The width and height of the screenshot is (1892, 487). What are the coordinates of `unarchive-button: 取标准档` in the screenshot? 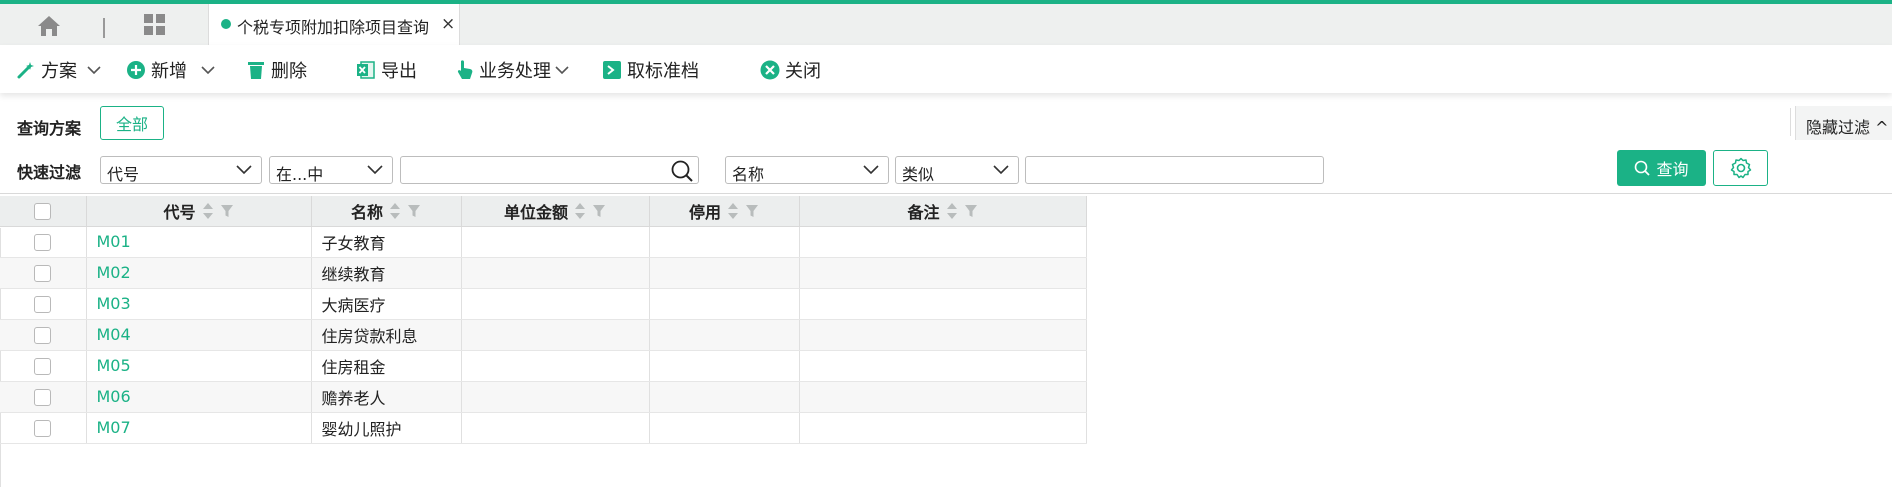 It's located at (650, 70).